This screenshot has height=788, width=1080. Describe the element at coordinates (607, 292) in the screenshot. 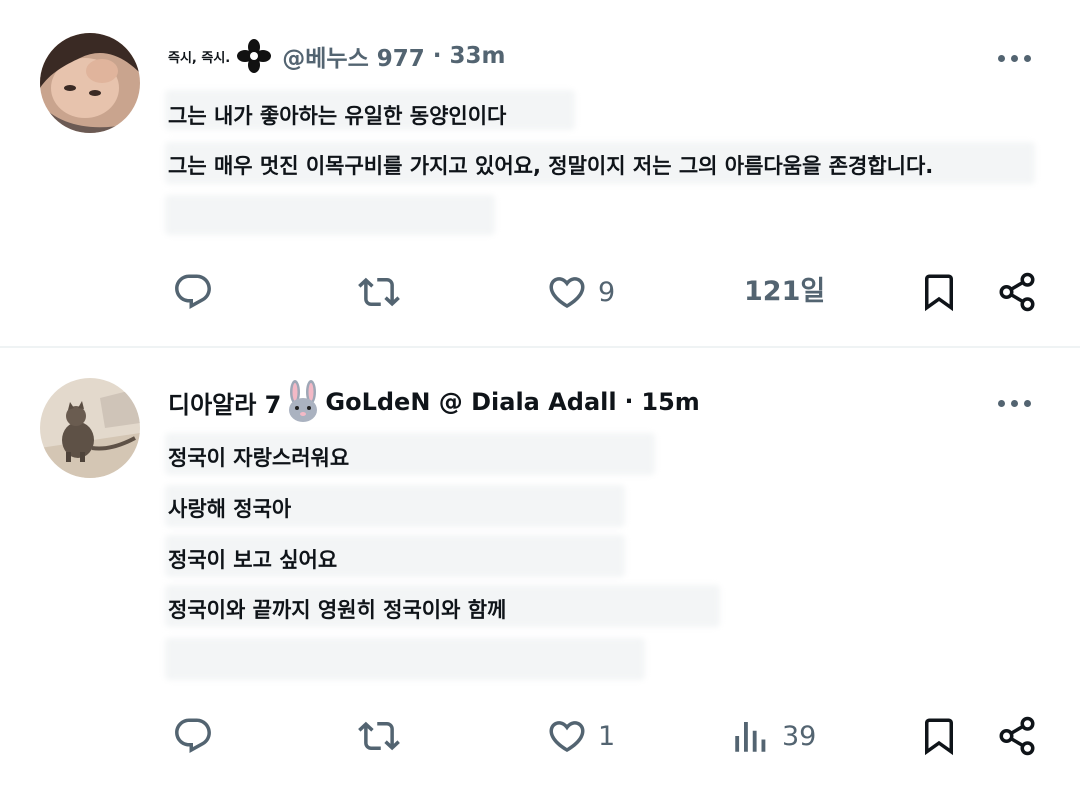

I see `like-count: 9` at that location.